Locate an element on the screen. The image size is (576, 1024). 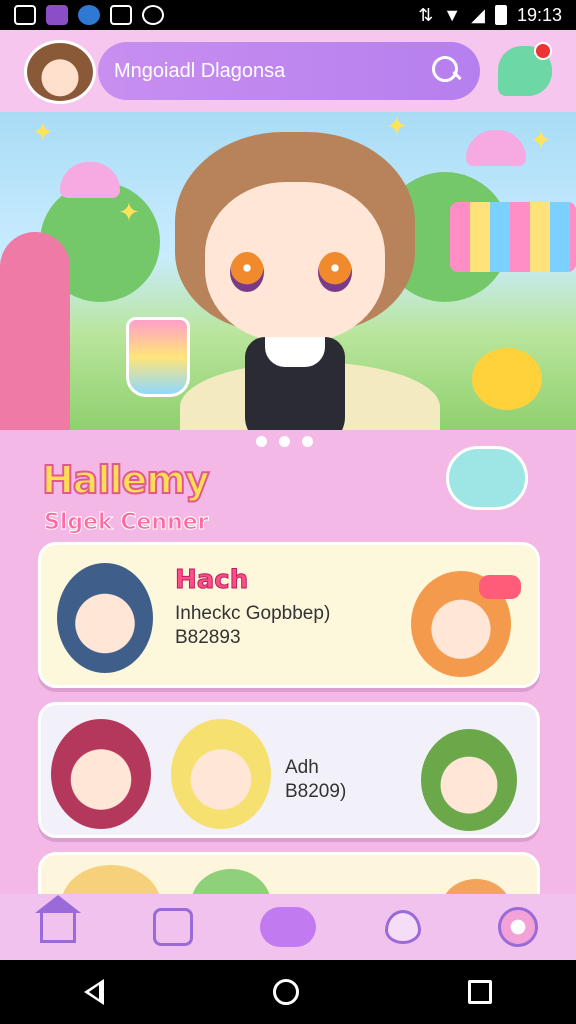
character-avatar-blonde-hair is located at coordinates (221, 774).